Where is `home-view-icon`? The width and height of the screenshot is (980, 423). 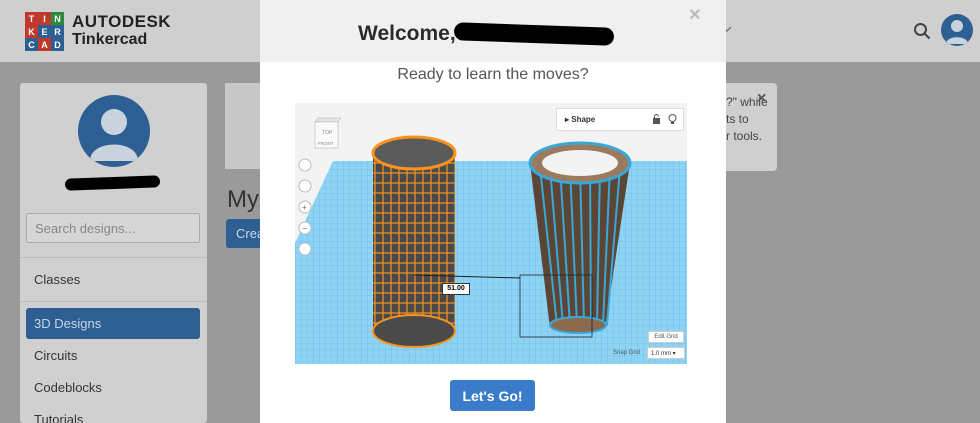
home-view-icon is located at coordinates (305, 165).